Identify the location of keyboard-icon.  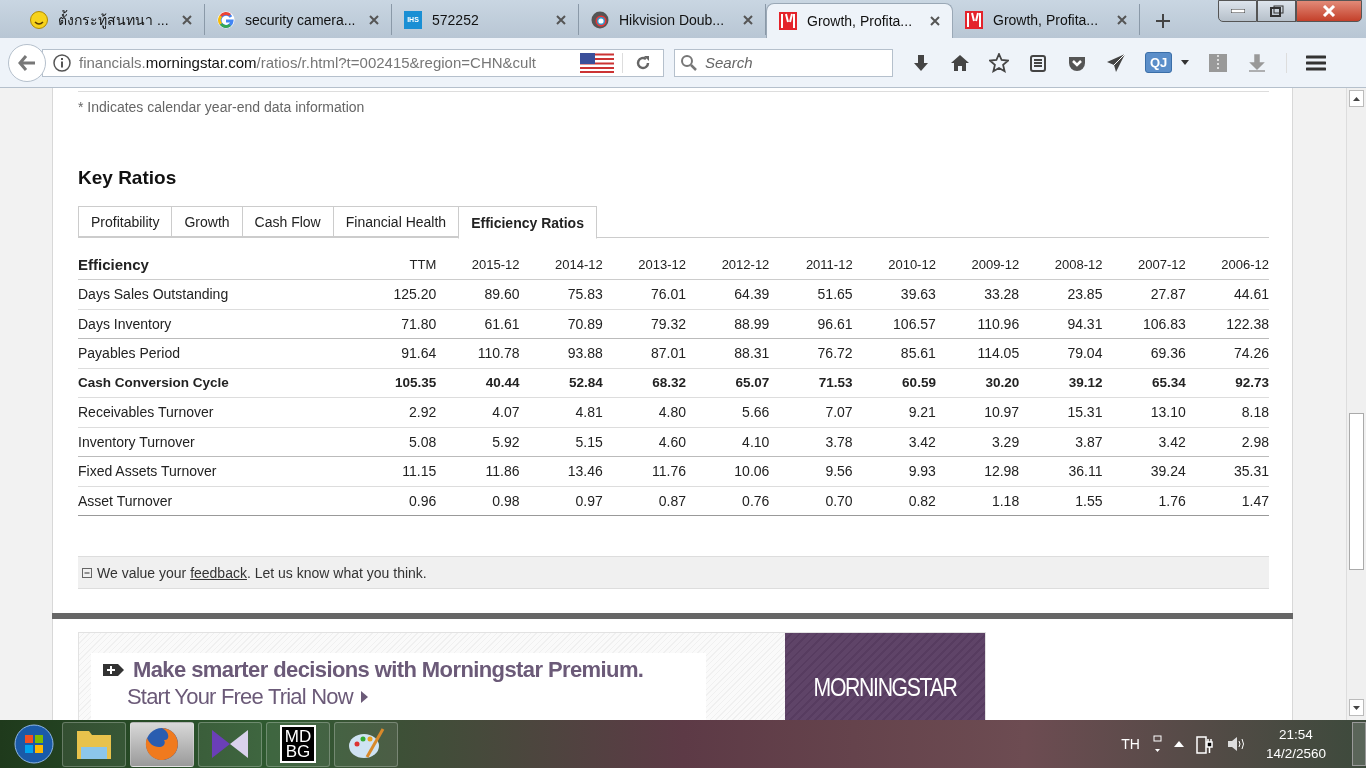
(1156, 744).